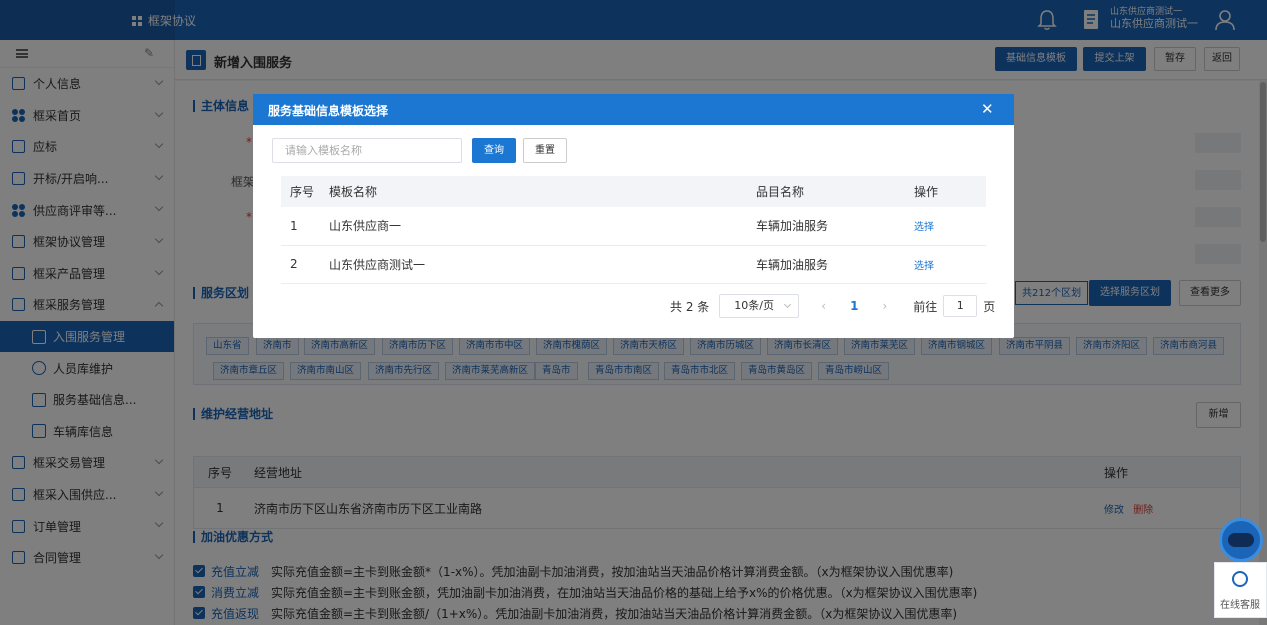 This screenshot has height=625, width=1267. I want to click on pagination: 共 2 条 10条/页 ‹ 1 › 前往 1 页, so click(832, 306).